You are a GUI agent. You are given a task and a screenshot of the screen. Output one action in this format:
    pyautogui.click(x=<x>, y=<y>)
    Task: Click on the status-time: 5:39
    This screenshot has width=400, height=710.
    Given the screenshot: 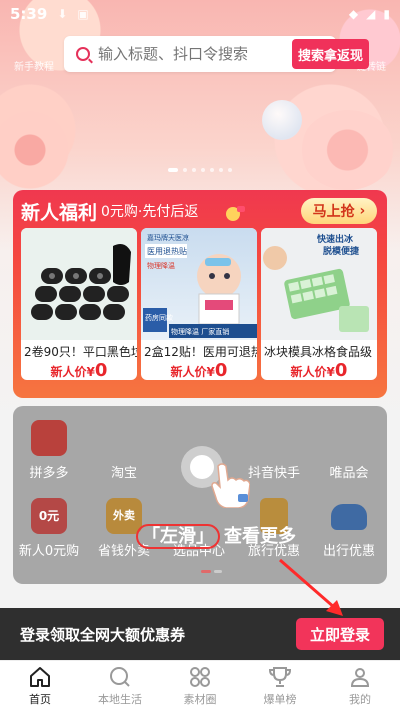 What is the action you would take?
    pyautogui.click(x=29, y=14)
    